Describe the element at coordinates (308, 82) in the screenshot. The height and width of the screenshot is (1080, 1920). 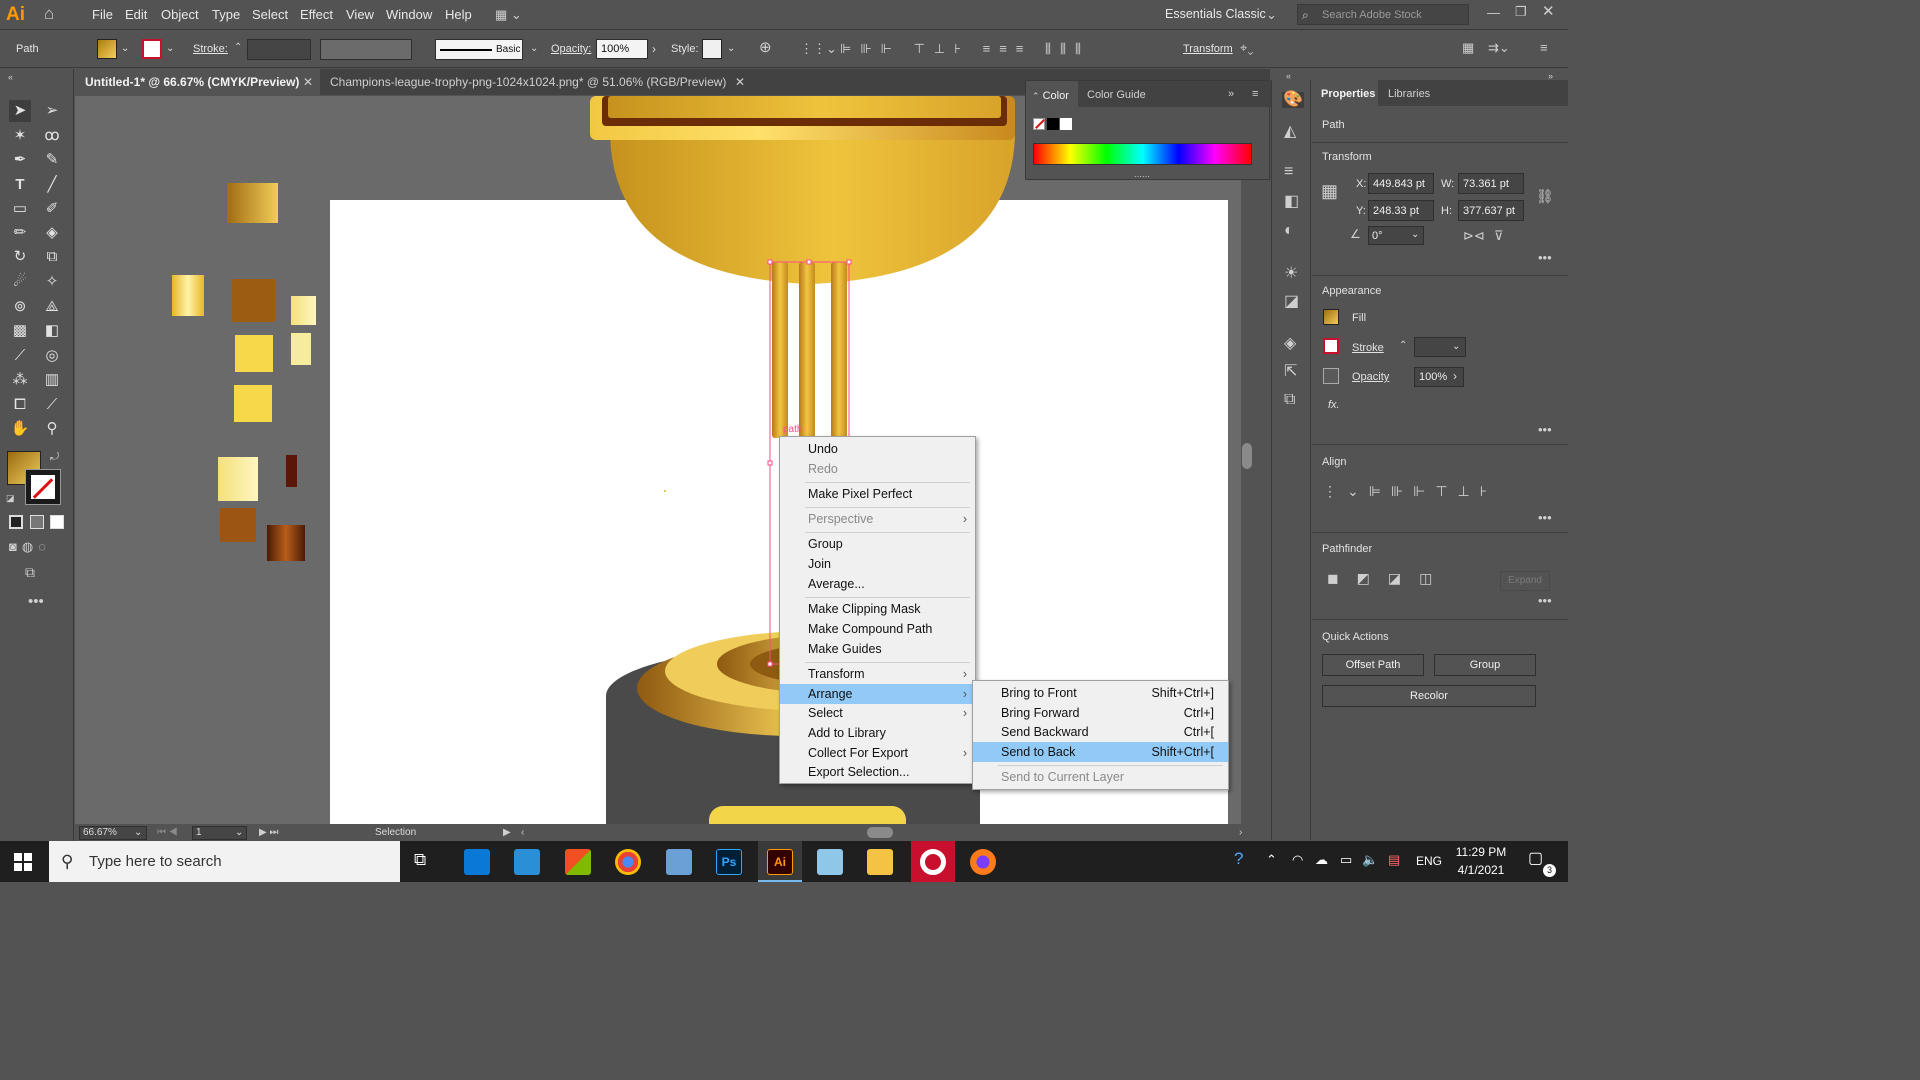
I see `tab-close-icon: ✕` at that location.